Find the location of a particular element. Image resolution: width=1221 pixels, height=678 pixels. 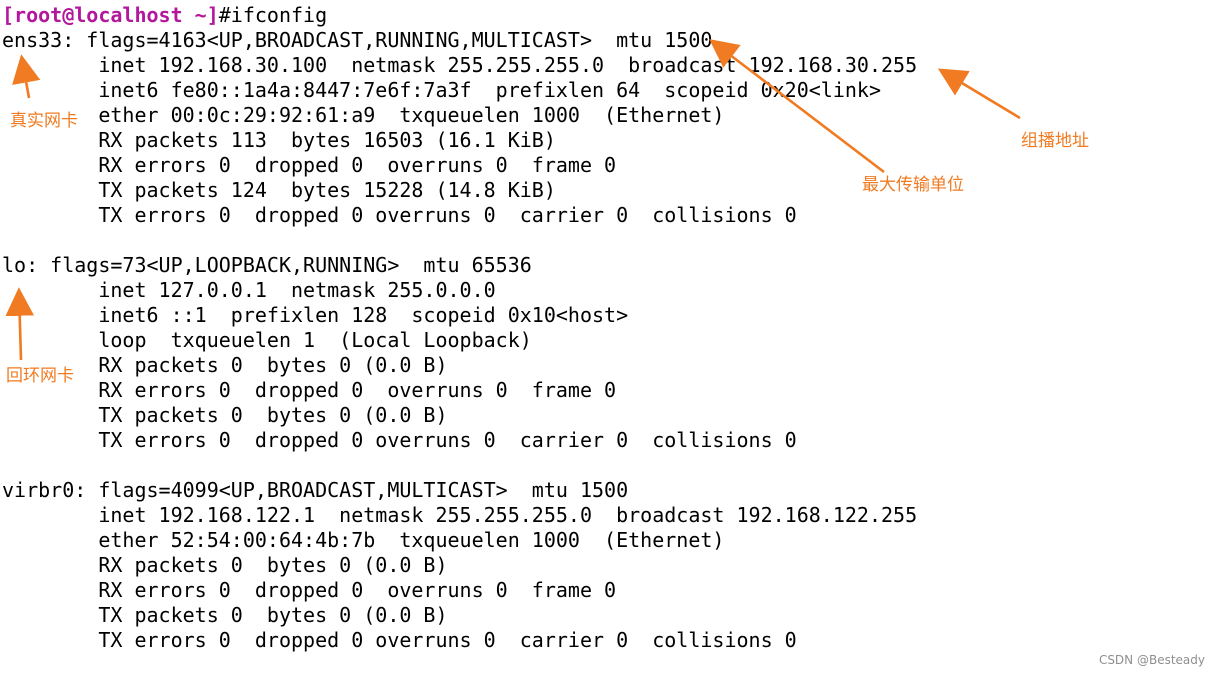

virbr0-rx-packets-line: RX packets 0 bytes 0 (0.0 B) is located at coordinates (225, 565).